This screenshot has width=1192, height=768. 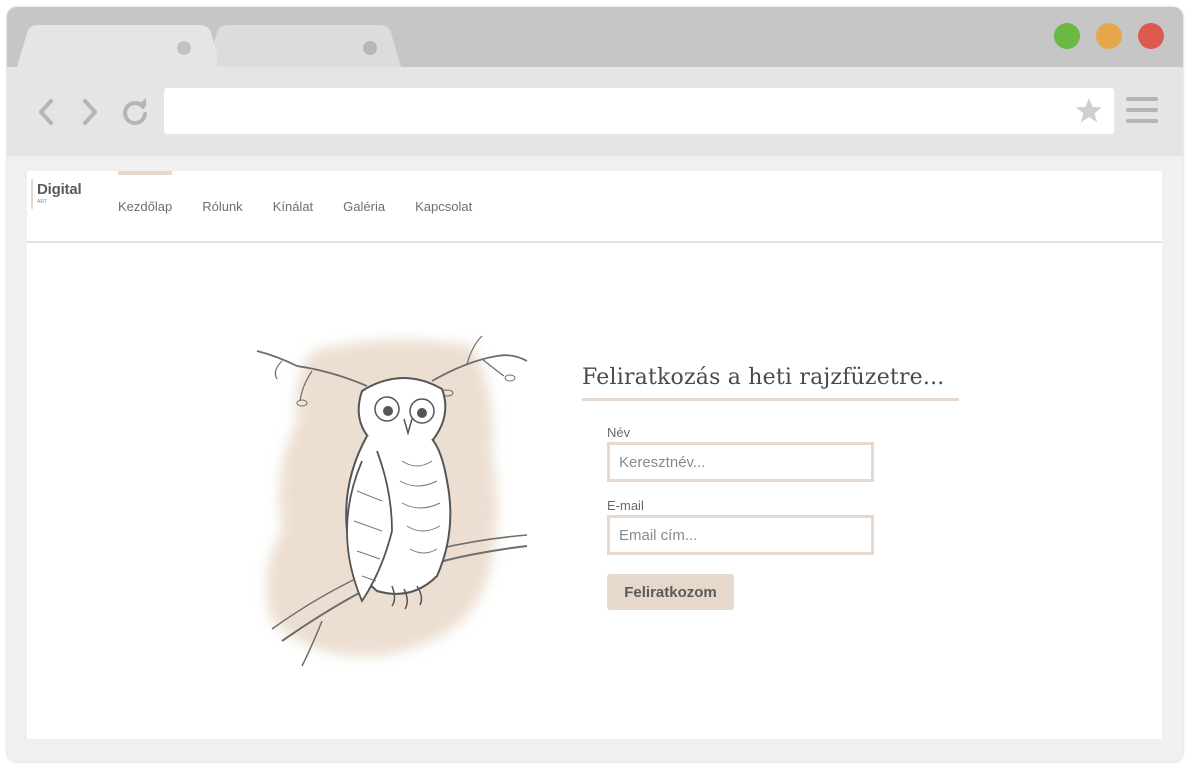 I want to click on name-label: Név, so click(x=619, y=432).